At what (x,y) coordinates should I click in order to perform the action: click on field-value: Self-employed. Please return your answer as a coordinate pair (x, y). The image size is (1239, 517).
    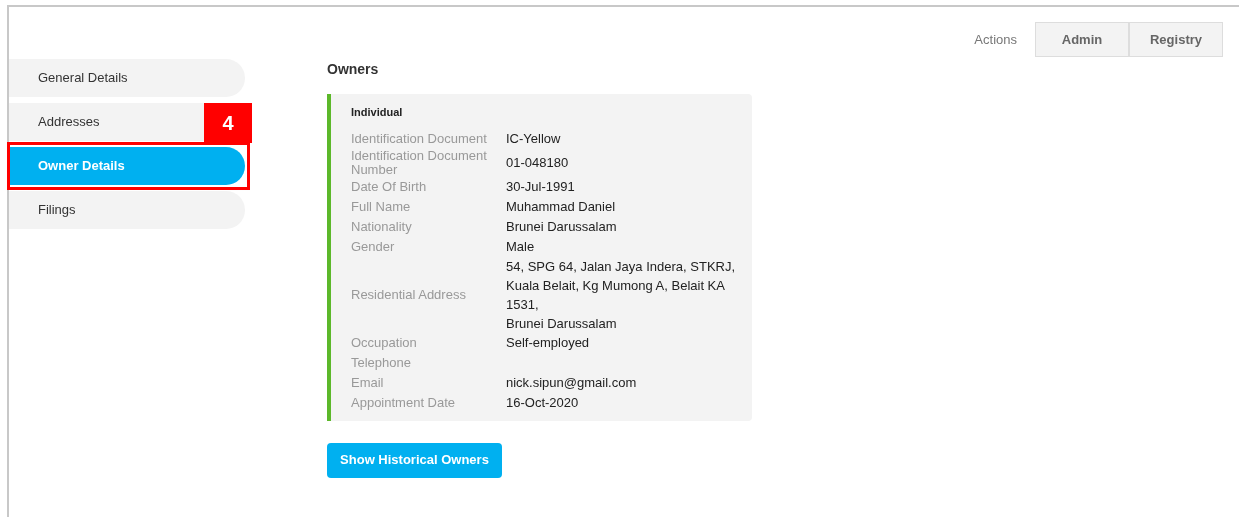
    Looking at the image, I should click on (548, 343).